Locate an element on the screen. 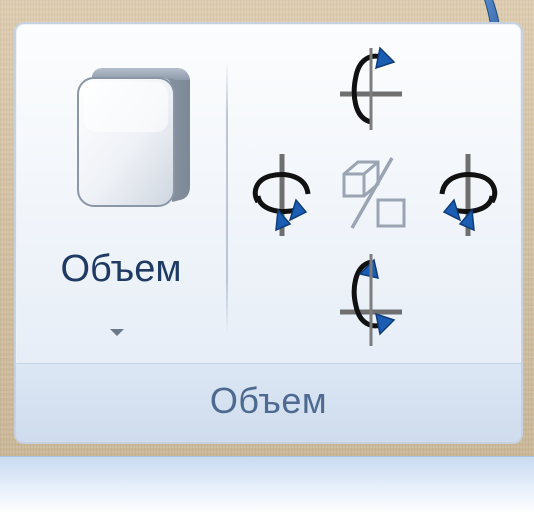 Image resolution: width=534 pixels, height=514 pixels. group-label: Объем is located at coordinates (268, 400).